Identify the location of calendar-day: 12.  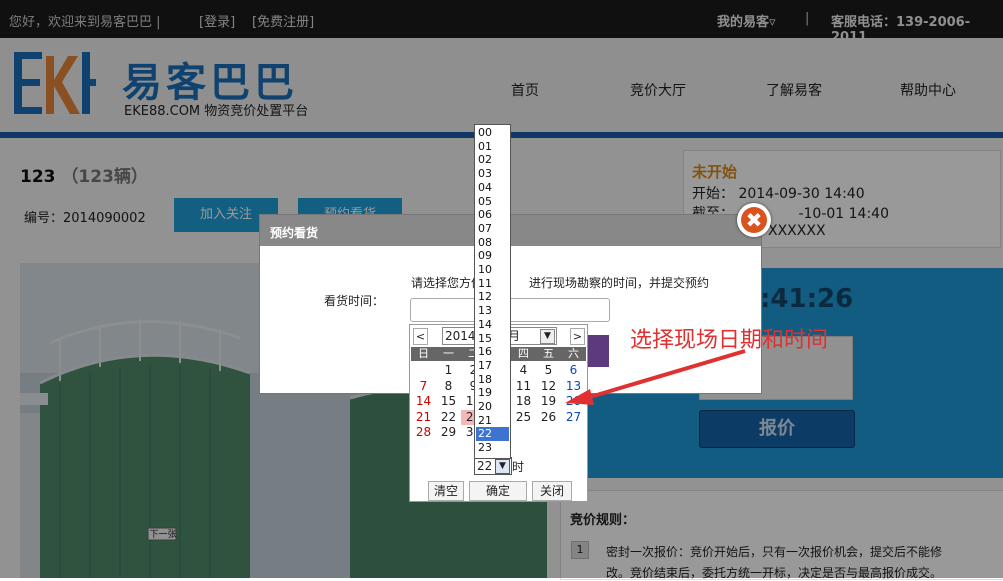
(548, 386).